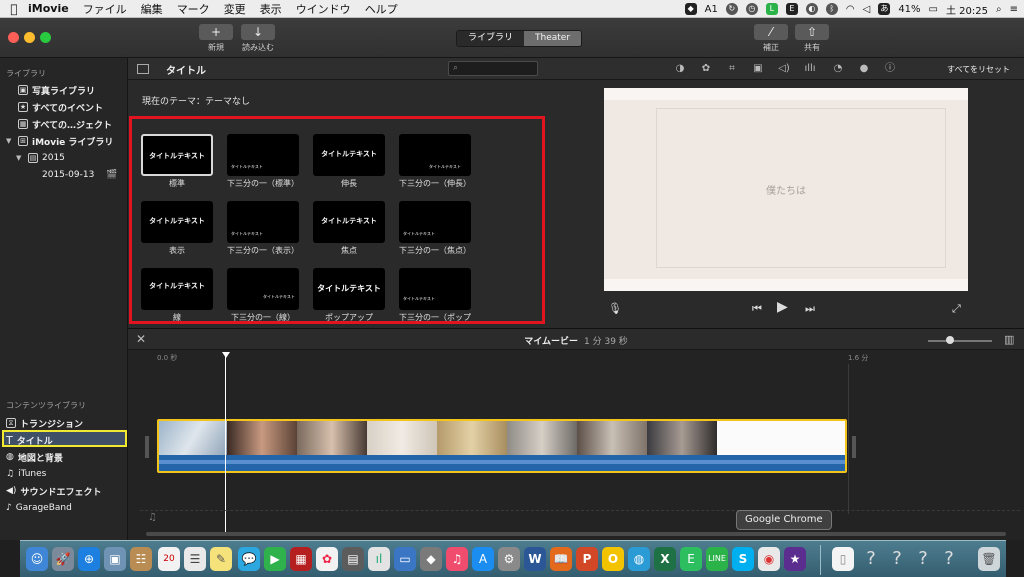 Image resolution: width=1024 pixels, height=577 pixels. What do you see at coordinates (435, 222) in the screenshot?
I see `title-tile-lower-third-focus: タイトルテキスト` at bounding box center [435, 222].